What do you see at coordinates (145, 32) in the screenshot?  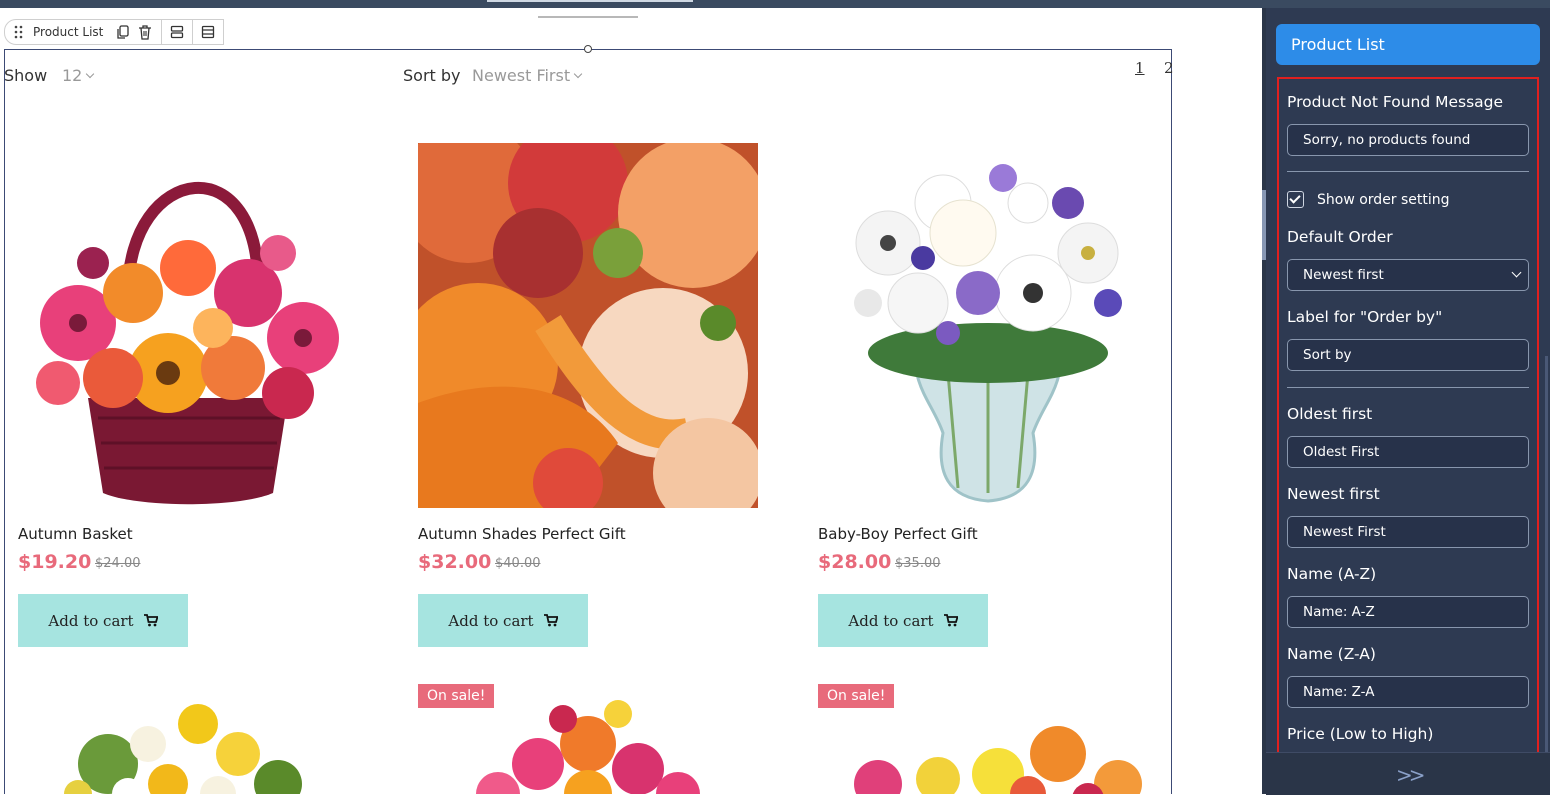 I see `trash-icon` at bounding box center [145, 32].